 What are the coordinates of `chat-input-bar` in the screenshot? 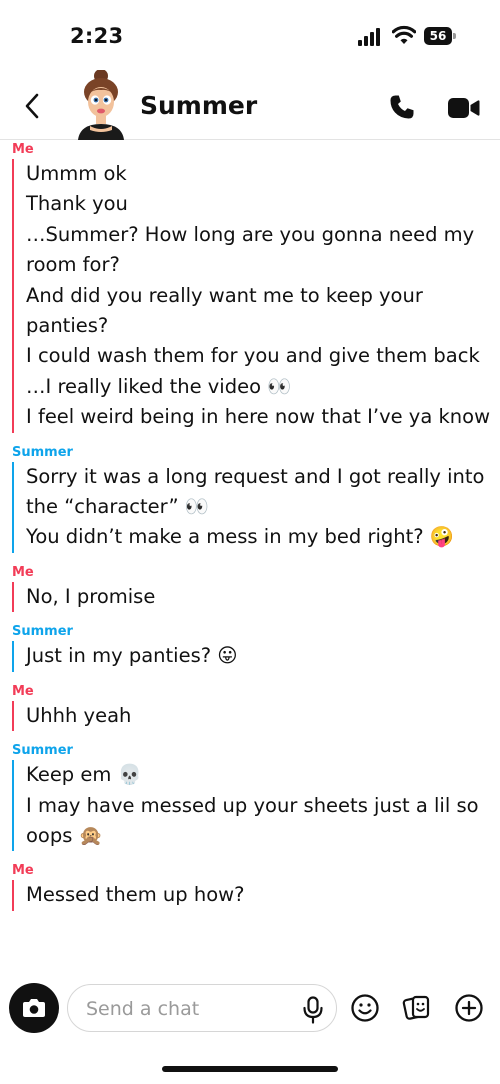 It's located at (250, 1010).